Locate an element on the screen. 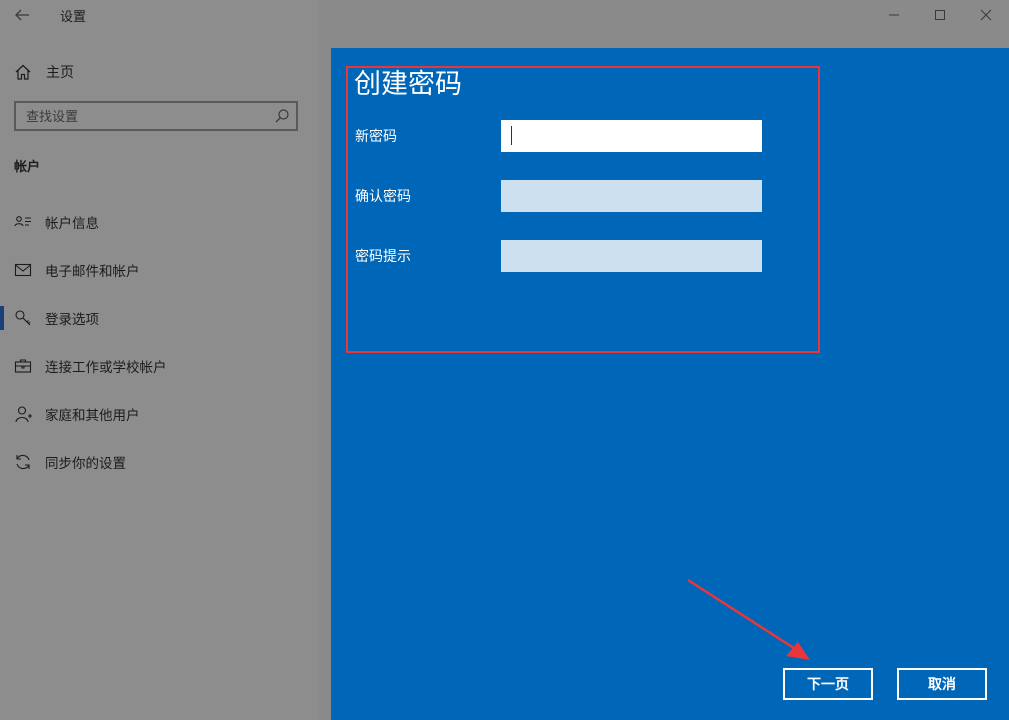 Image resolution: width=1009 pixels, height=720 pixels. sidebar-item-label: 登录选项 is located at coordinates (72, 320).